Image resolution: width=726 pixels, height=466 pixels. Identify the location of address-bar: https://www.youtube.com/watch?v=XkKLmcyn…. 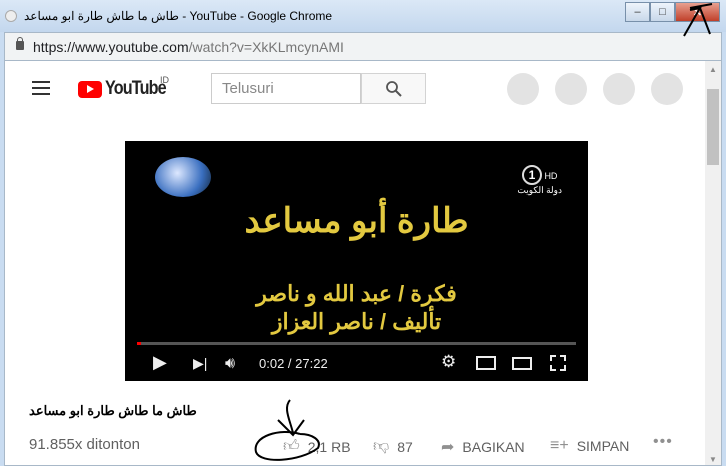
(363, 46).